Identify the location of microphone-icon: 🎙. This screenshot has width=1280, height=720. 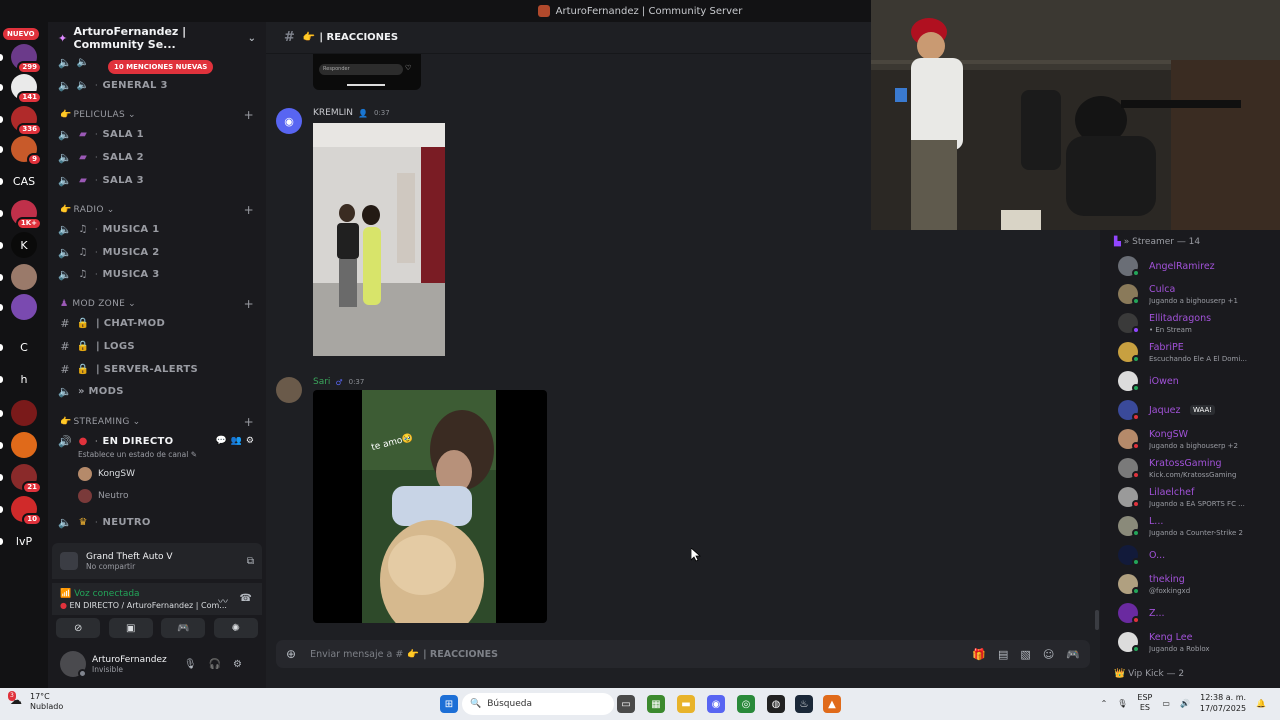
(1122, 703).